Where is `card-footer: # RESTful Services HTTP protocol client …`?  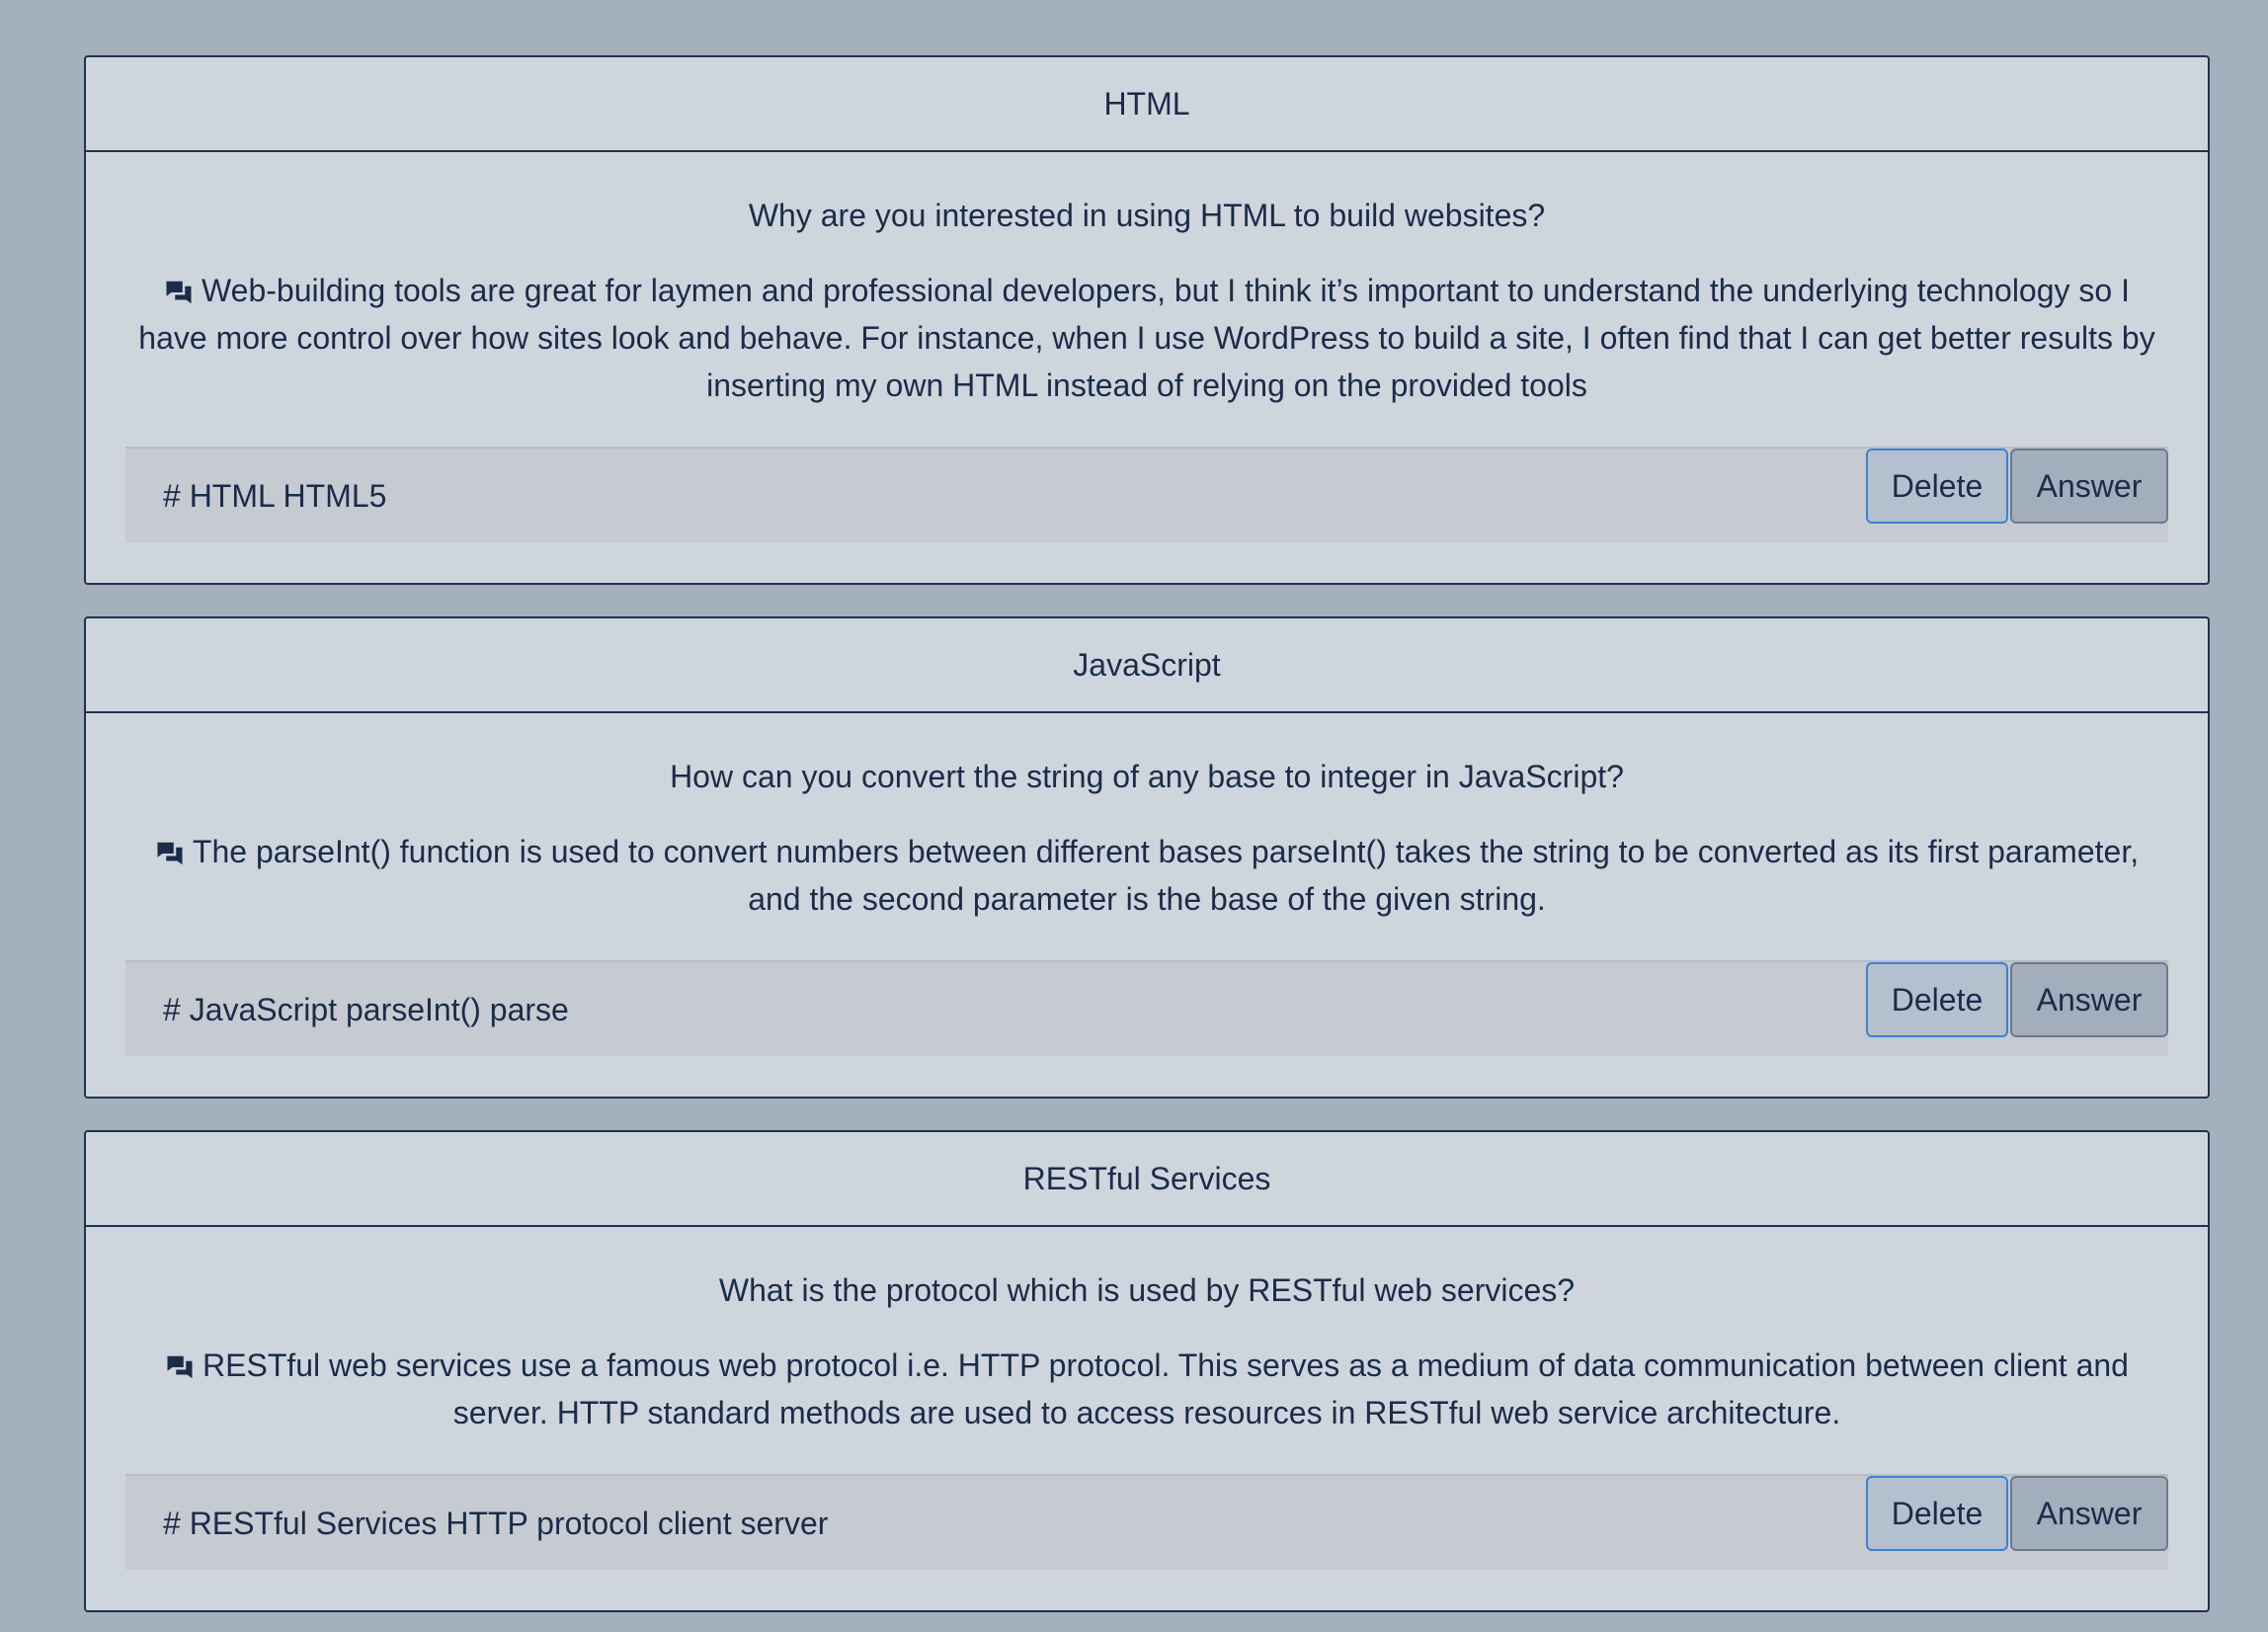
card-footer: # RESTful Services HTTP protocol client … is located at coordinates (1146, 1522).